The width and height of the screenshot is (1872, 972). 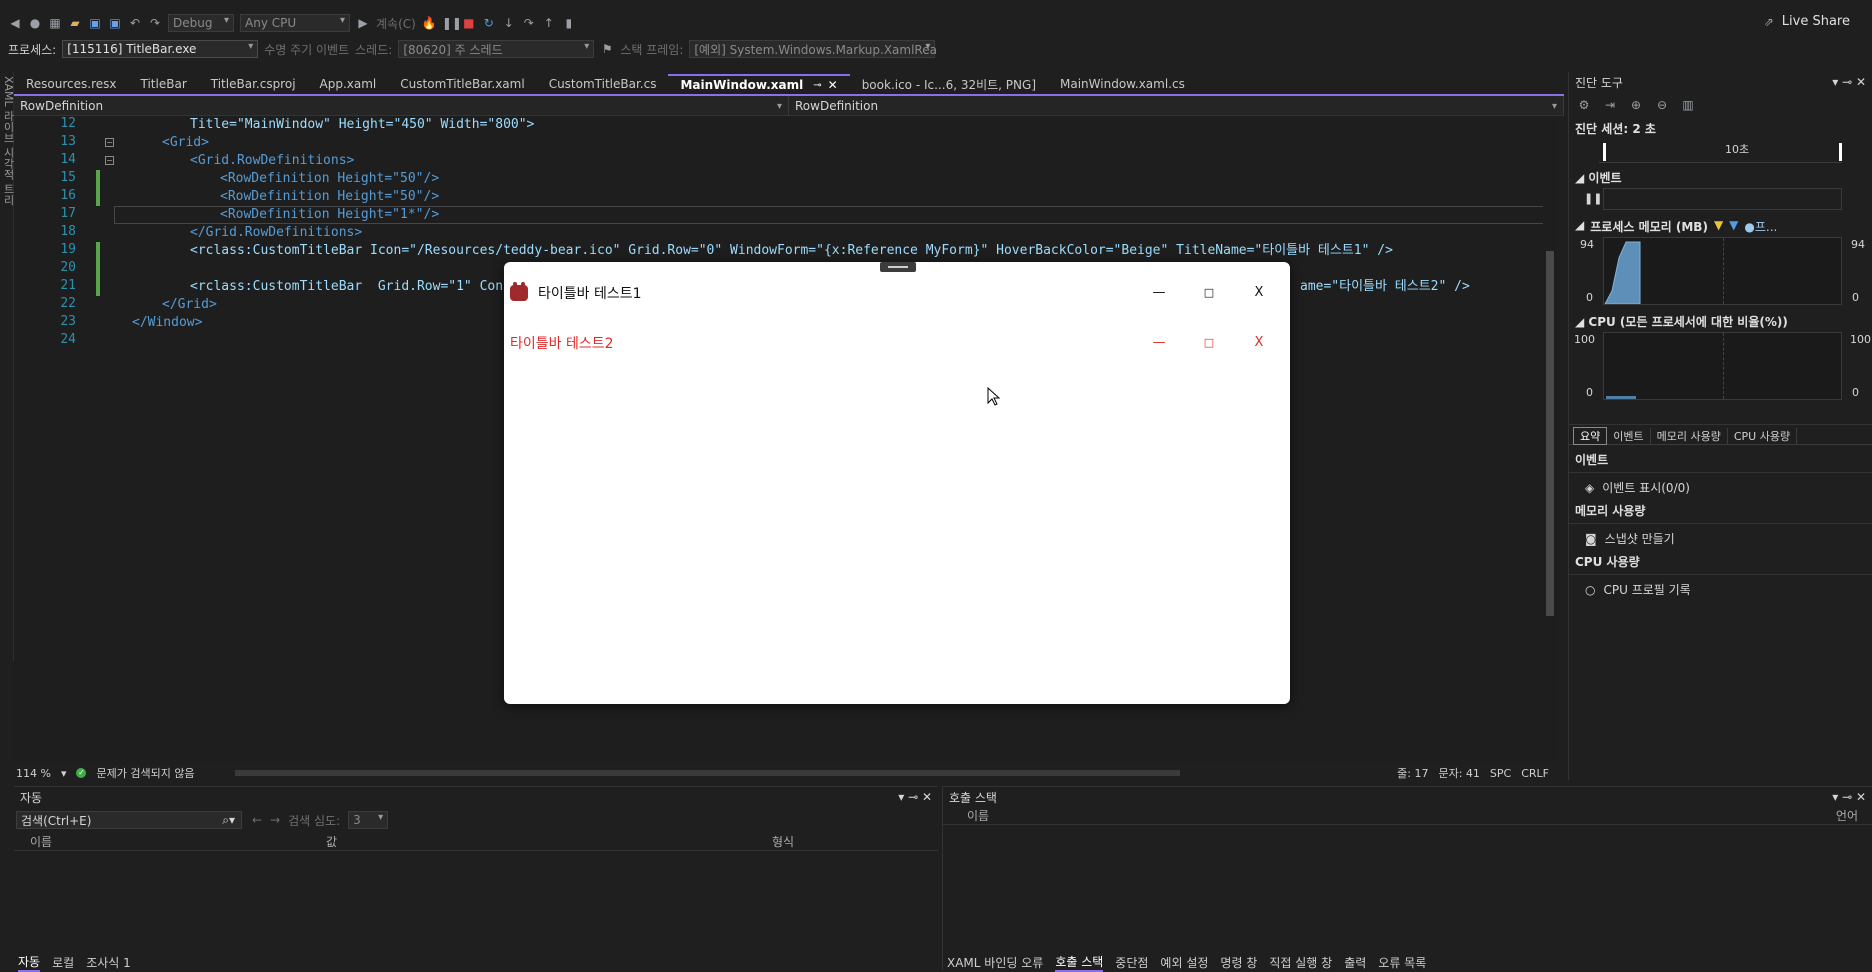 I want to click on panel-controls: ▾ ⊸ ✕, so click(x=1849, y=82).